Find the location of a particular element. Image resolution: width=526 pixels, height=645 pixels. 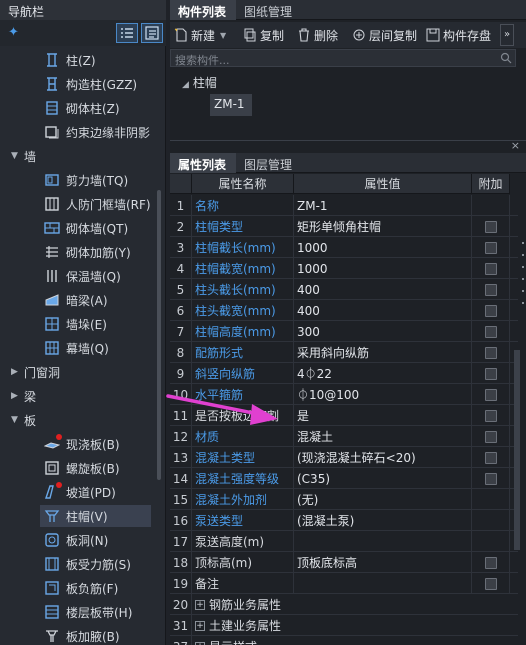

tree-node-zm-1: ZM-1 is located at coordinates (231, 105).